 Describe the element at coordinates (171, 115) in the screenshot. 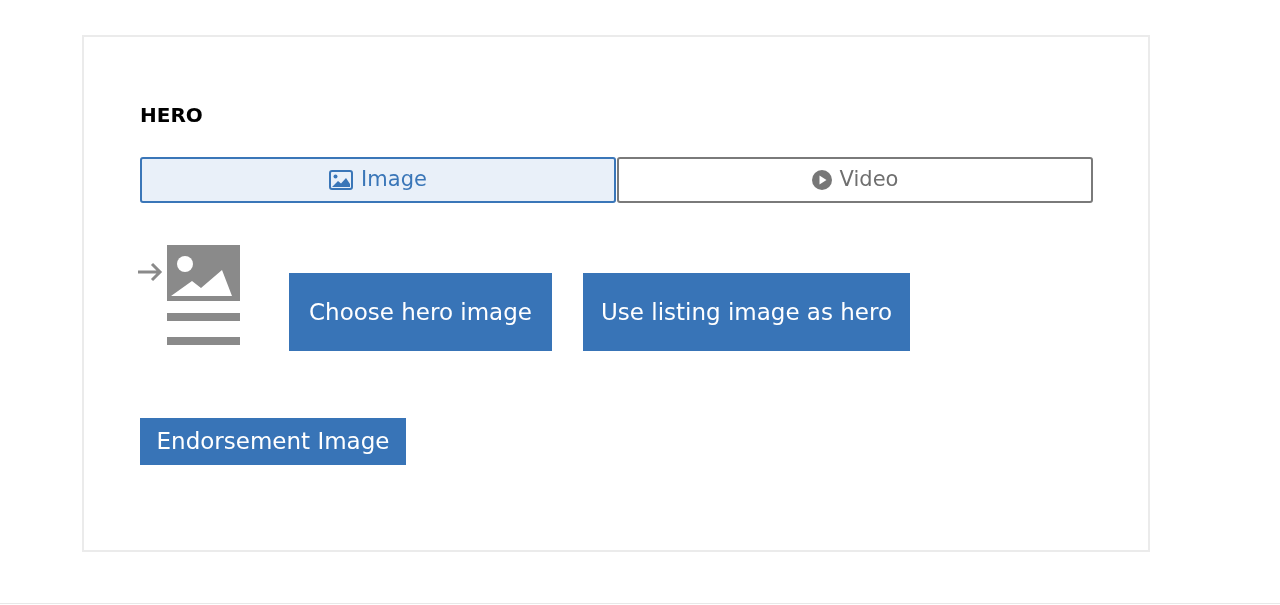

I see `section-title: HERO` at that location.